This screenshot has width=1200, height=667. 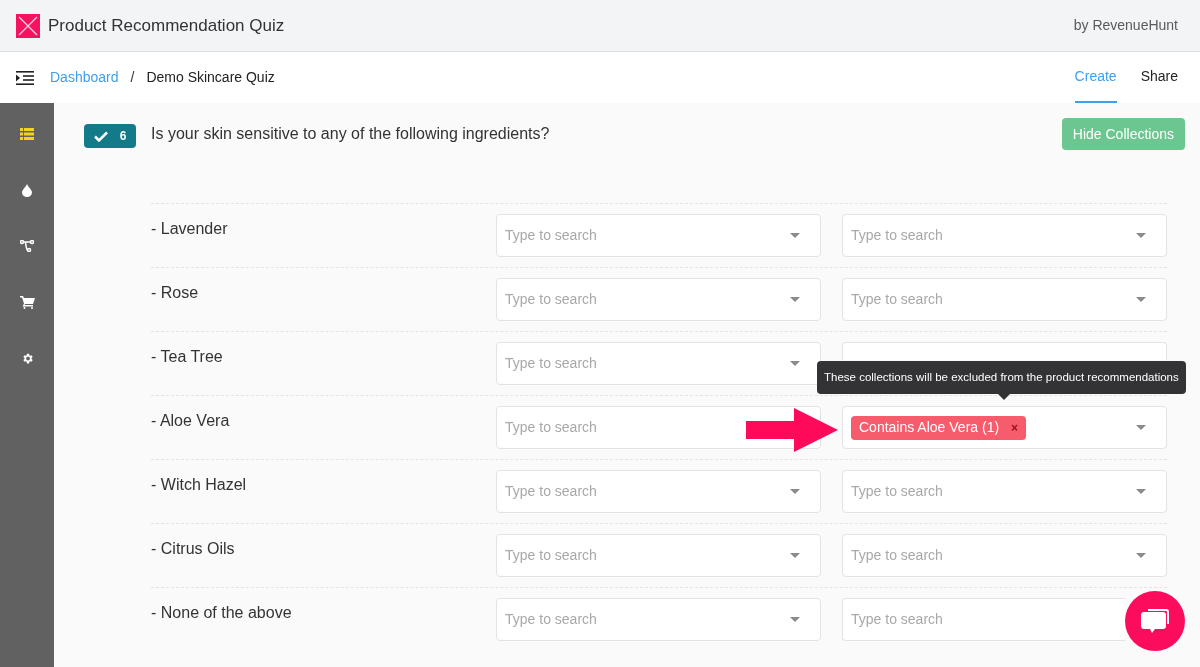 I want to click on hide-collections-button: Hide Collections, so click(x=1123, y=134).